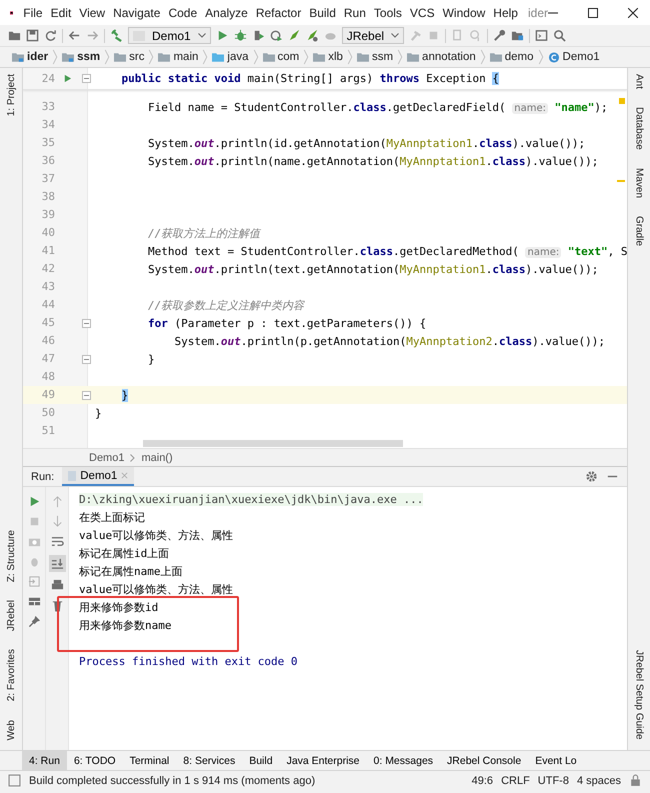 This screenshot has width=650, height=793. What do you see at coordinates (34, 601) in the screenshot?
I see `layout-icon` at bounding box center [34, 601].